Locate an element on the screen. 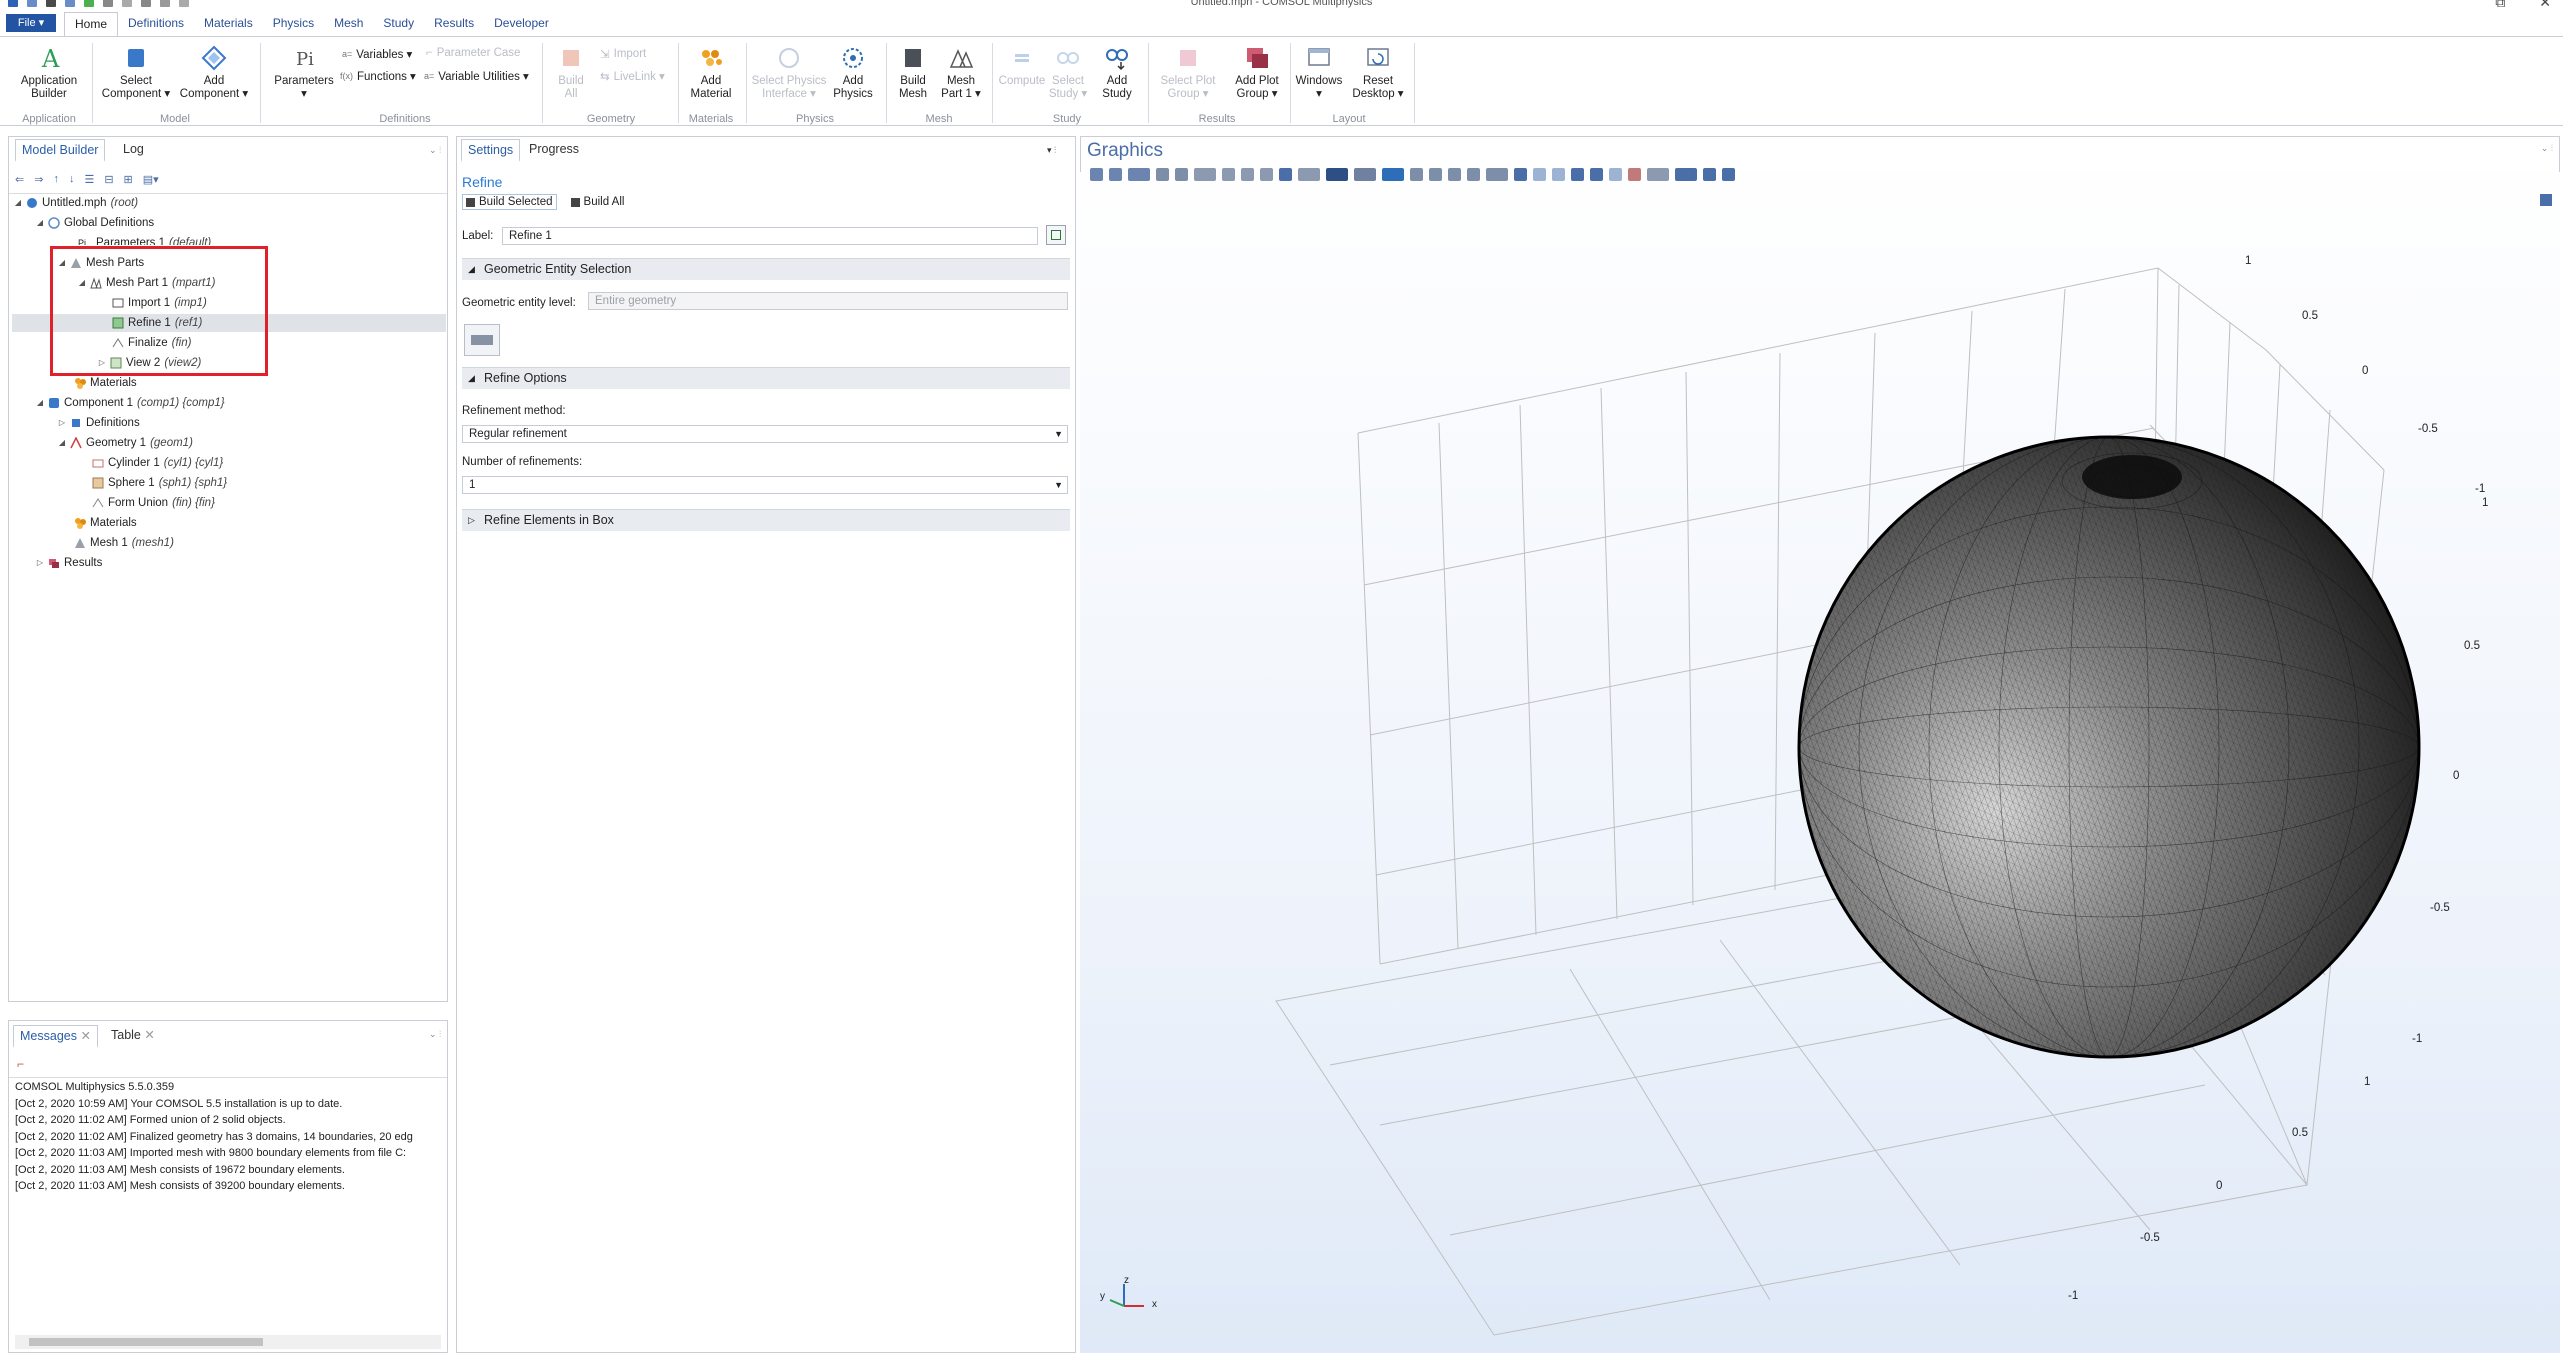 The image size is (2563, 1353). tab-study: Study is located at coordinates (398, 24).